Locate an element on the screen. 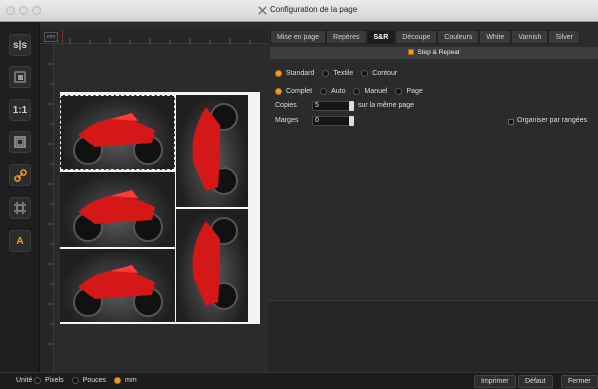 Image resolution: width=598 pixels, height=389 pixels. radio-complet-label: Complet is located at coordinates (299, 91).